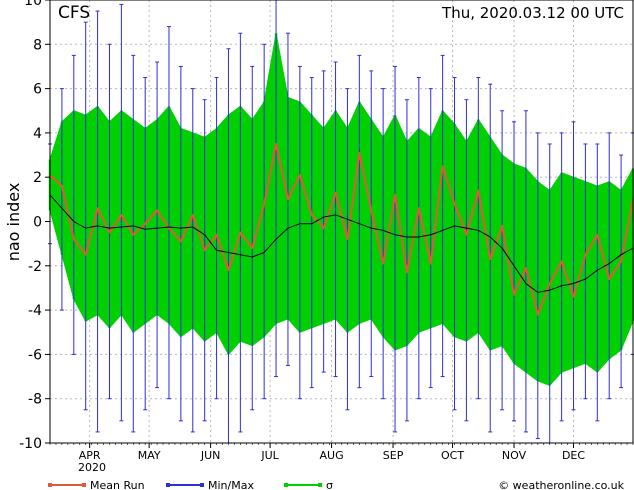  Describe the element at coordinates (452, 455) in the screenshot. I see `x-tick-label: OCT` at that location.